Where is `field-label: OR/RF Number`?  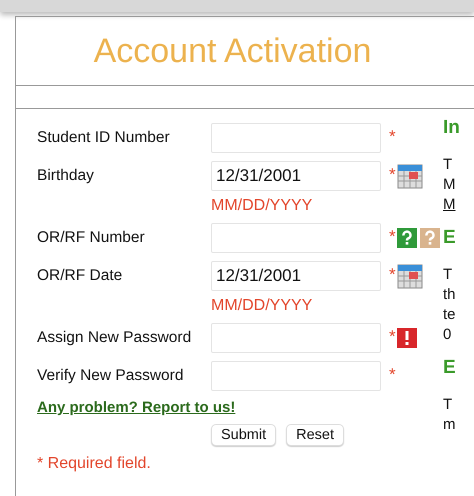 field-label: OR/RF Number is located at coordinates (91, 238).